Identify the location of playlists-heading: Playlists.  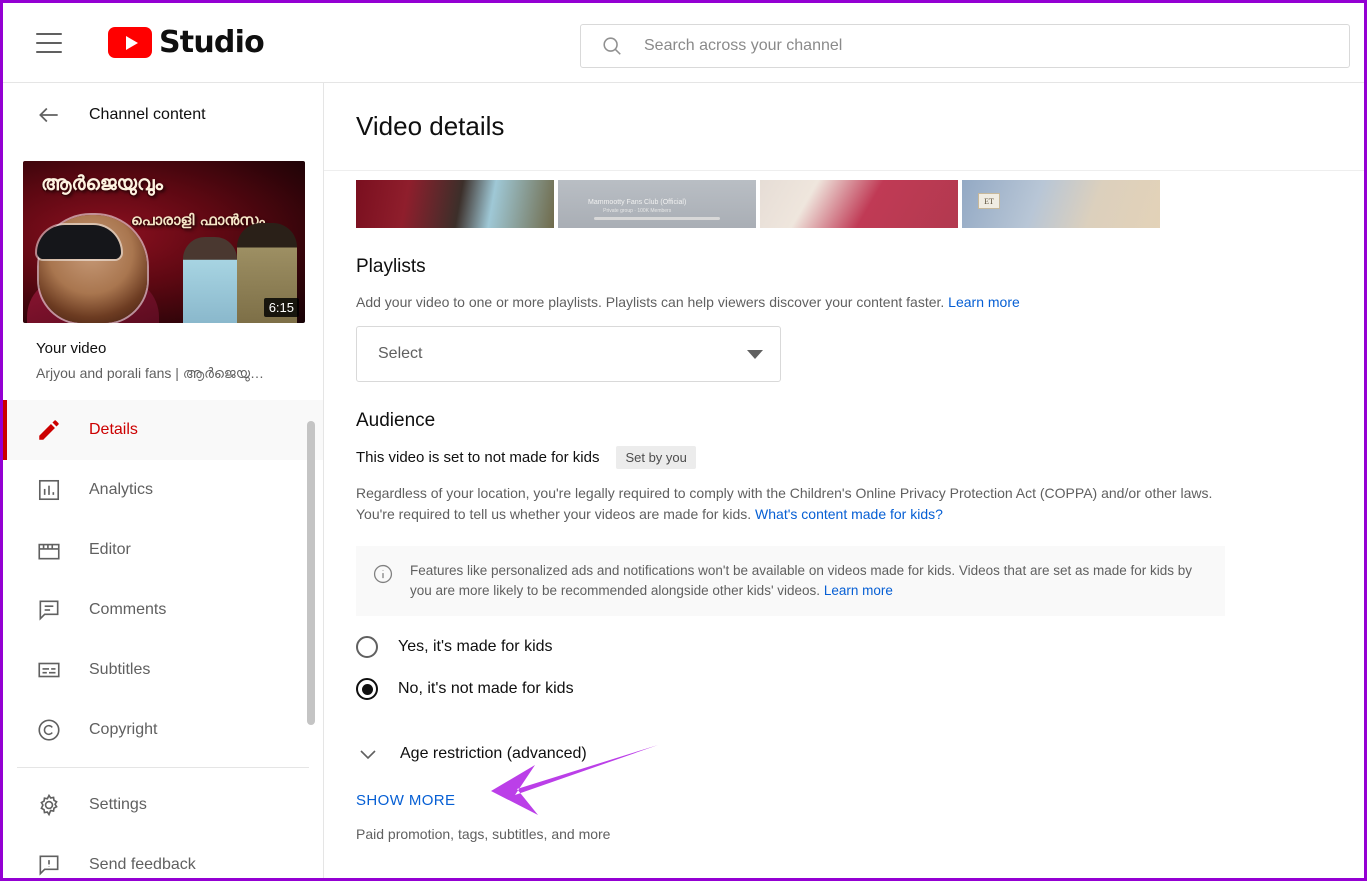
(391, 266).